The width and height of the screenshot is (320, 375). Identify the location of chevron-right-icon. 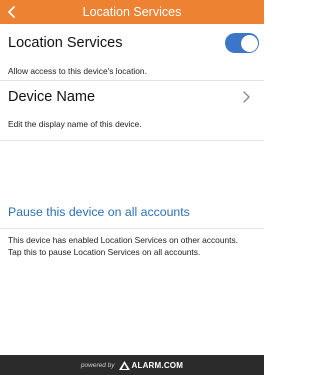
(246, 97).